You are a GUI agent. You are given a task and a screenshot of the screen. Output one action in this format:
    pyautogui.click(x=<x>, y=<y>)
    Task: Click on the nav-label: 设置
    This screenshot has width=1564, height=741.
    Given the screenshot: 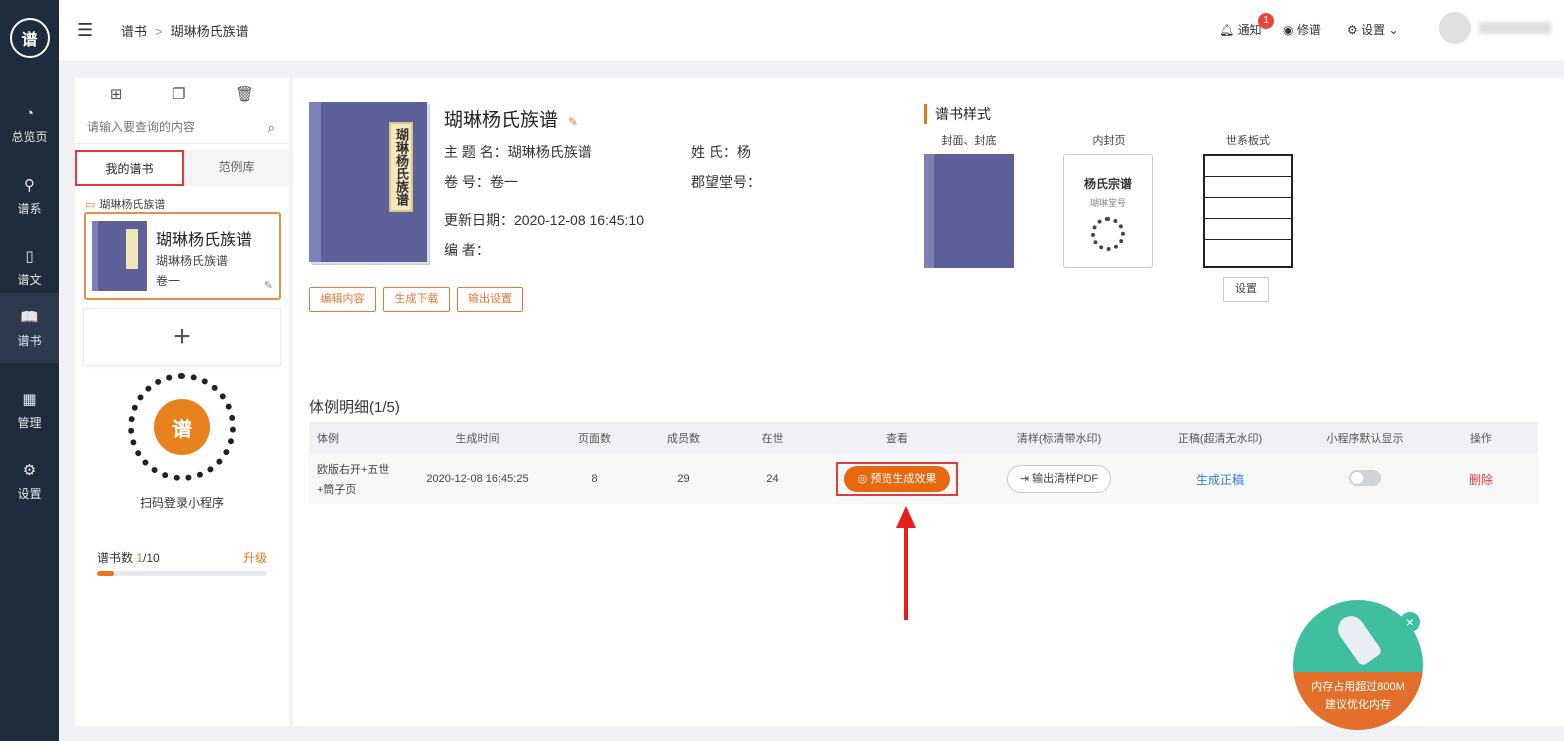 What is the action you would take?
    pyautogui.click(x=29, y=493)
    